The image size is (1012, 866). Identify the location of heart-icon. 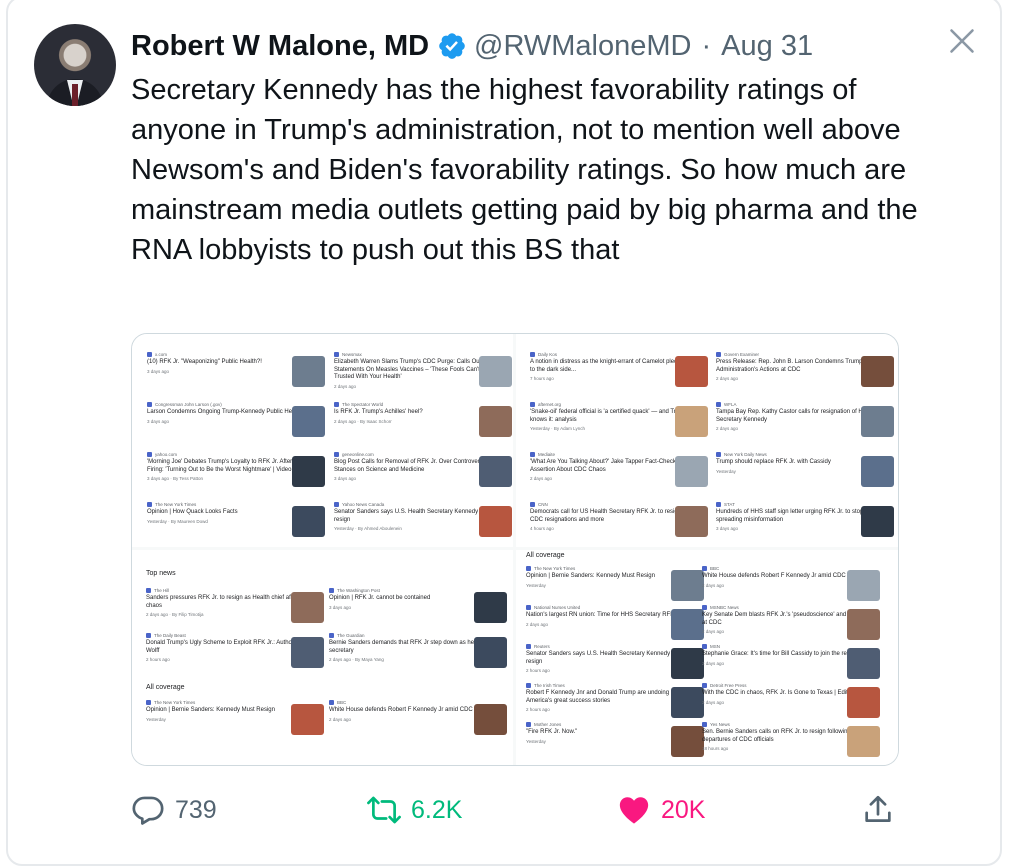
(634, 810).